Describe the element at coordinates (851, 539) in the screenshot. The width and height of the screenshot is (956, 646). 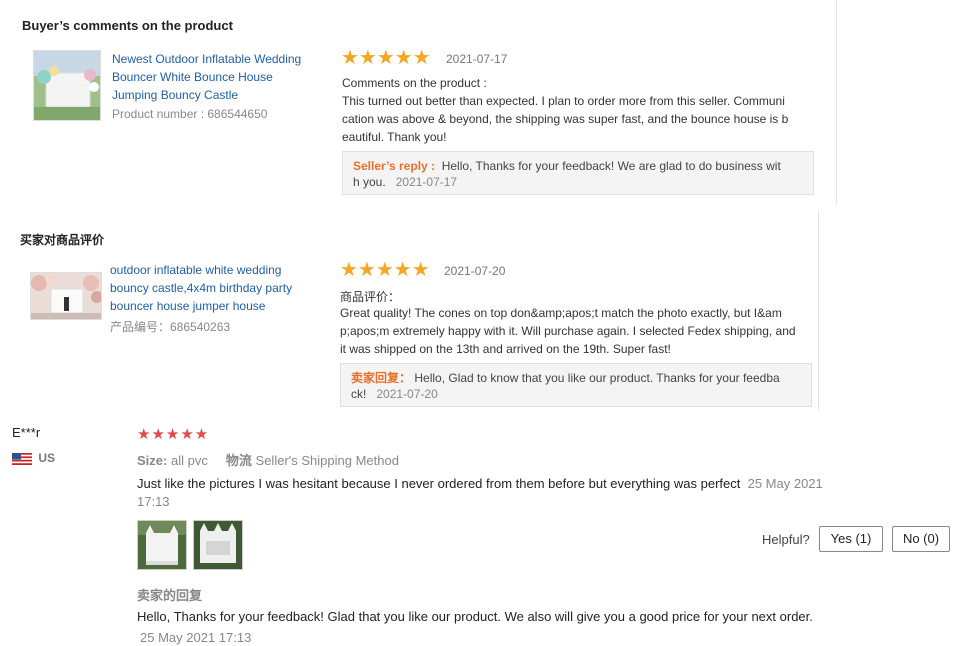
I see `helpful-yes-button: Yes (1)` at that location.